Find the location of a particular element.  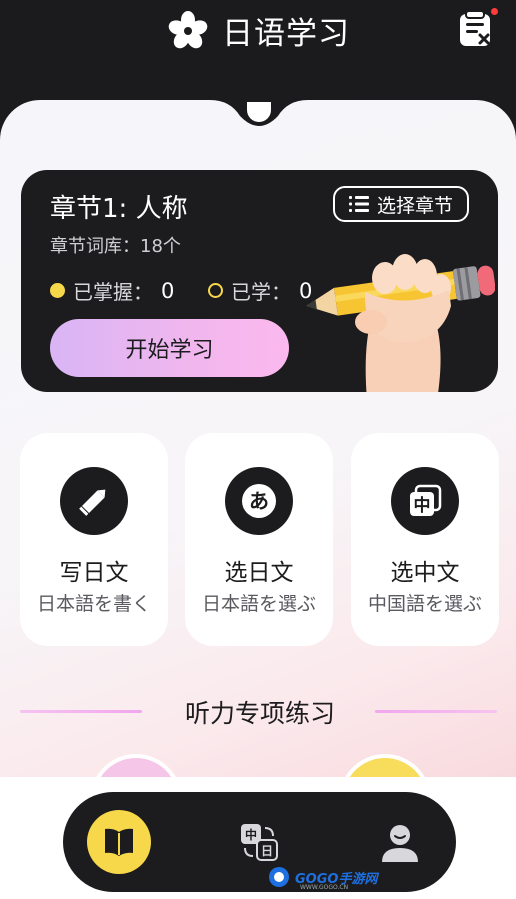

listening-section-title: 听力专项练习 is located at coordinates (259, 713).